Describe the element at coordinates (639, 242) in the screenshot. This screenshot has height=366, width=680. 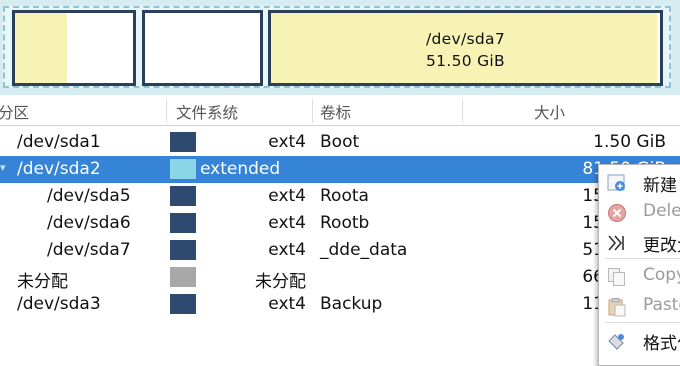
I see `menu-item-resize: 更改大小` at that location.